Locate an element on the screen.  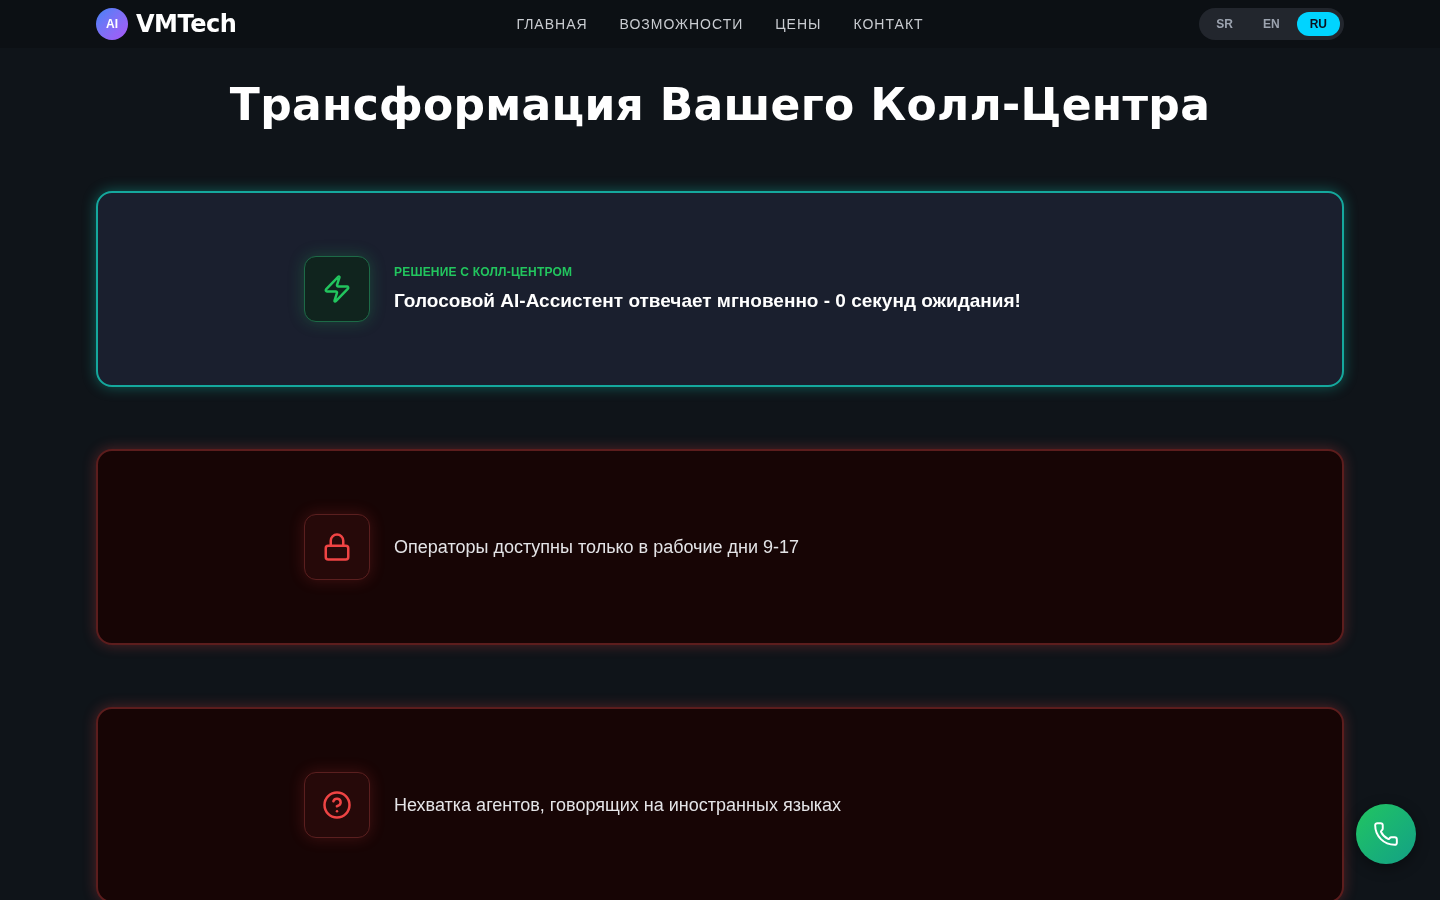
language-option: SR is located at coordinates (1224, 24).